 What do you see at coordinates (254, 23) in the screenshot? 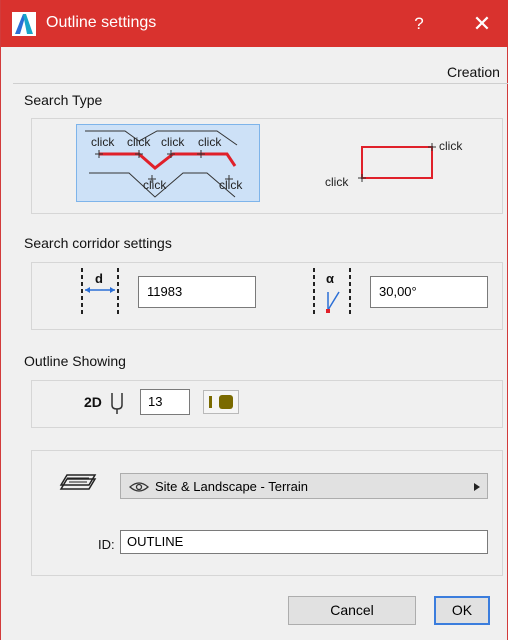
I see `title-bar: Outline settings ? ✕` at bounding box center [254, 23].